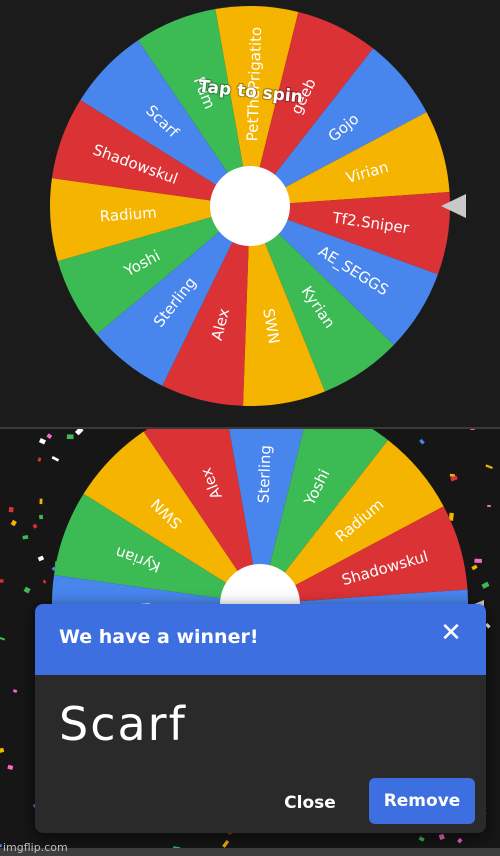 This screenshot has width=500, height=856. Describe the element at coordinates (35, 847) in the screenshot. I see `imgflip-watermark: imgflip.com` at that location.